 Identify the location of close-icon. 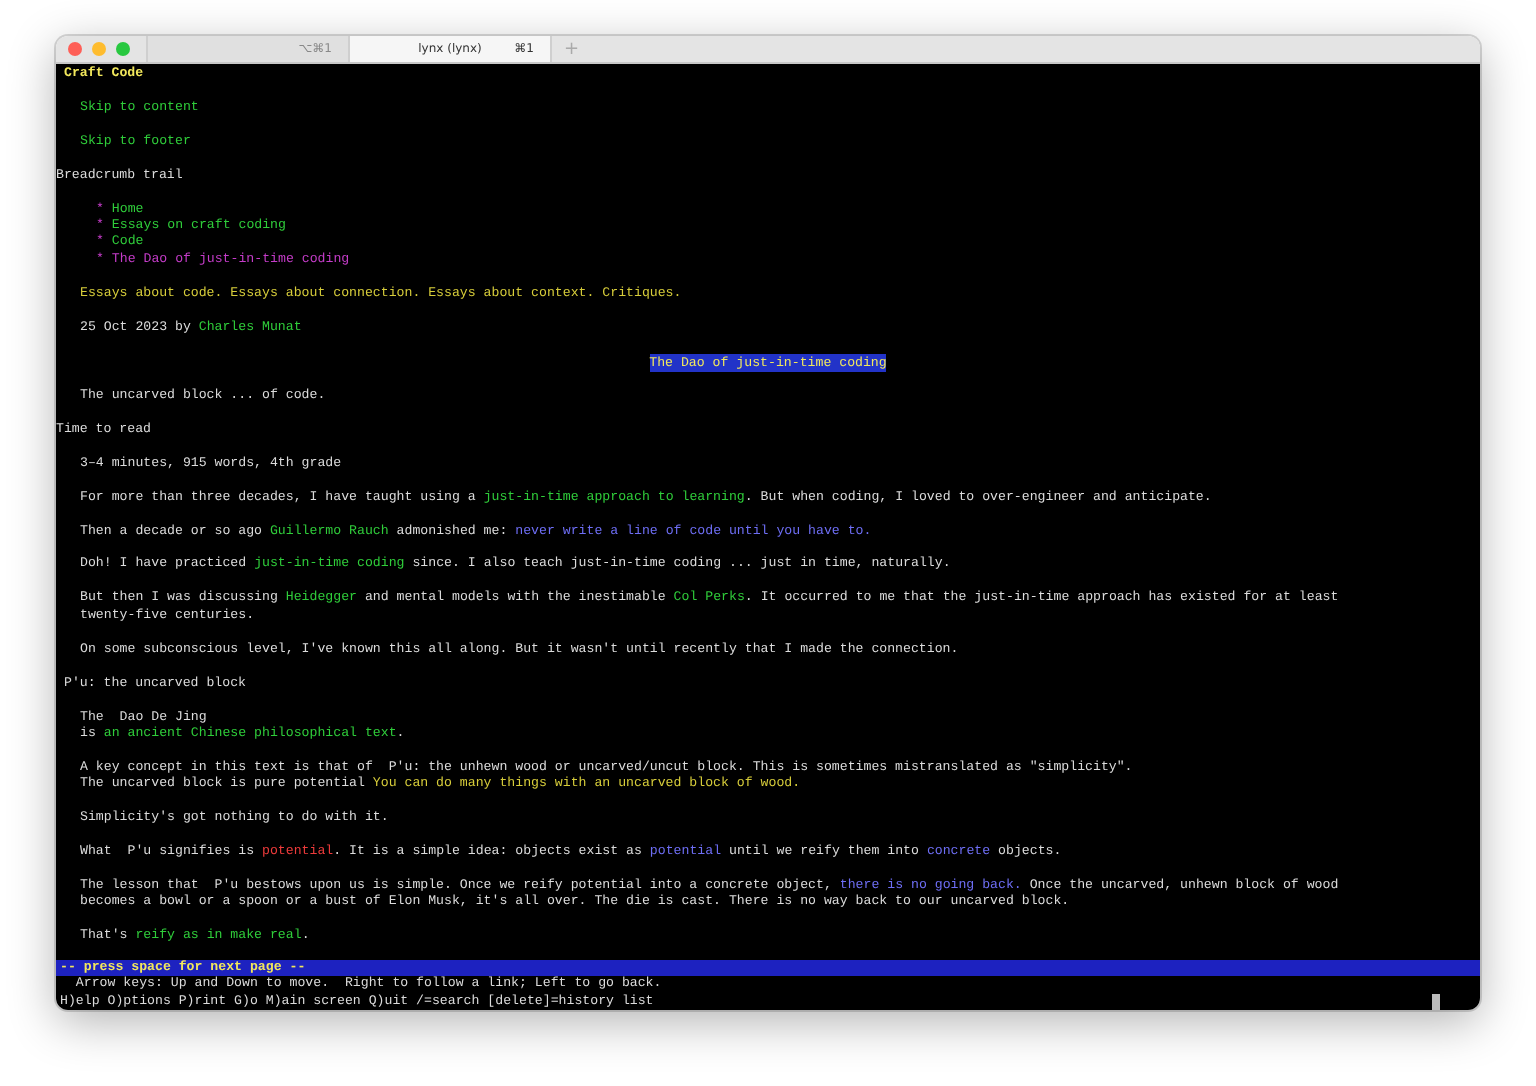
(75, 49).